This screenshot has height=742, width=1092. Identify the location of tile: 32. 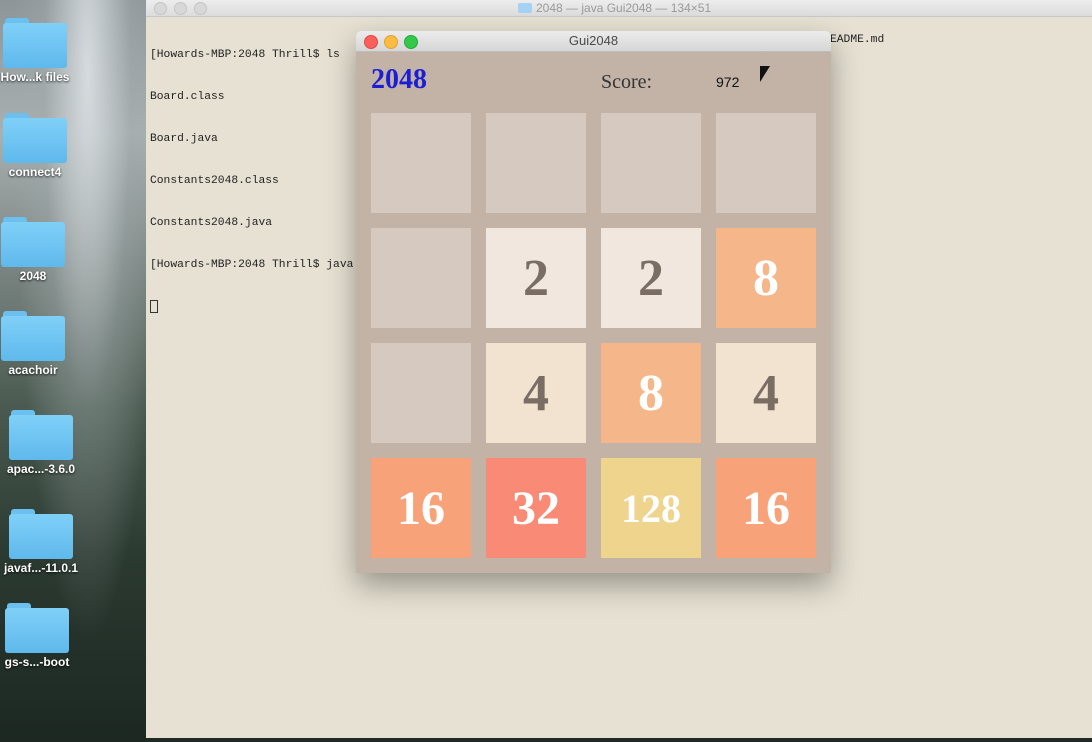
(536, 508).